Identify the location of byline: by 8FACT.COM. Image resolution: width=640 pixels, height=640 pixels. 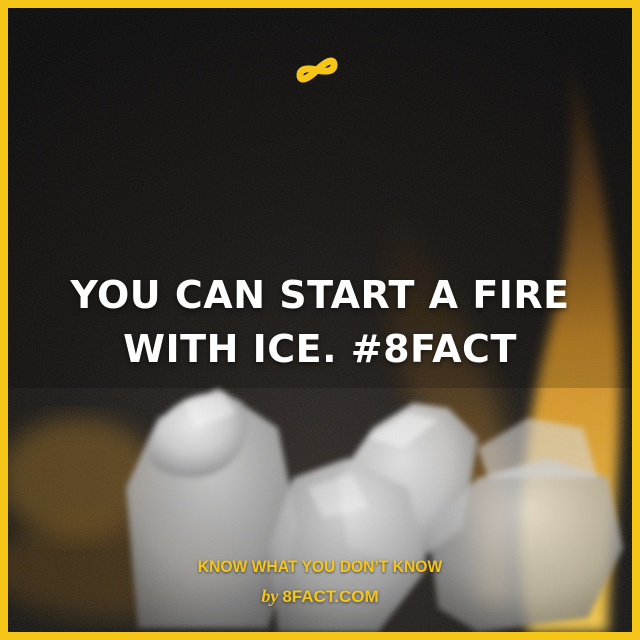
(320, 596).